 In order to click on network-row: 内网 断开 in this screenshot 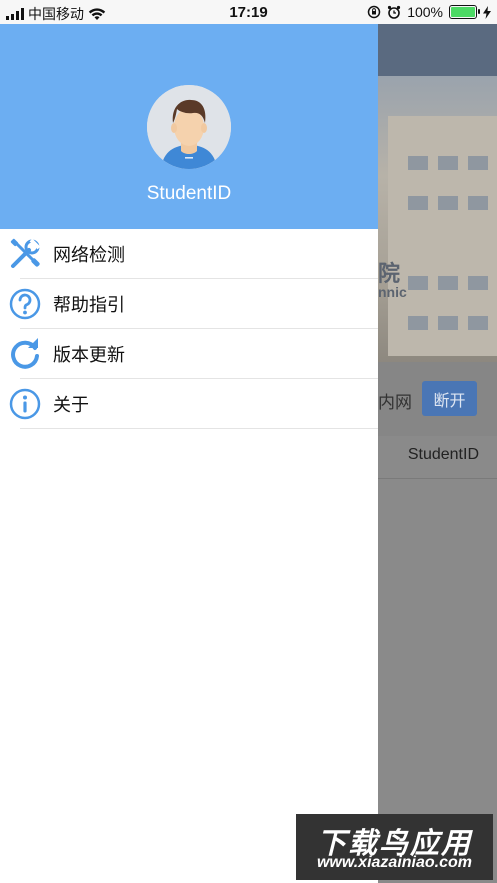, I will do `click(437, 399)`.